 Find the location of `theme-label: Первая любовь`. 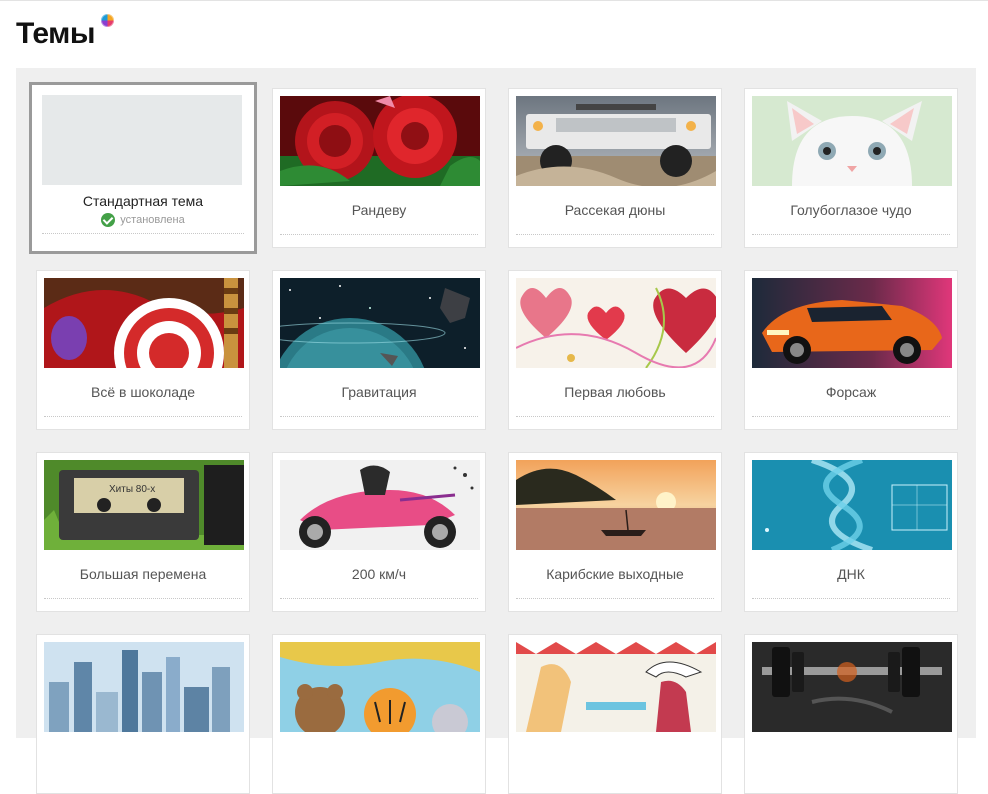

theme-label: Первая любовь is located at coordinates (615, 392).